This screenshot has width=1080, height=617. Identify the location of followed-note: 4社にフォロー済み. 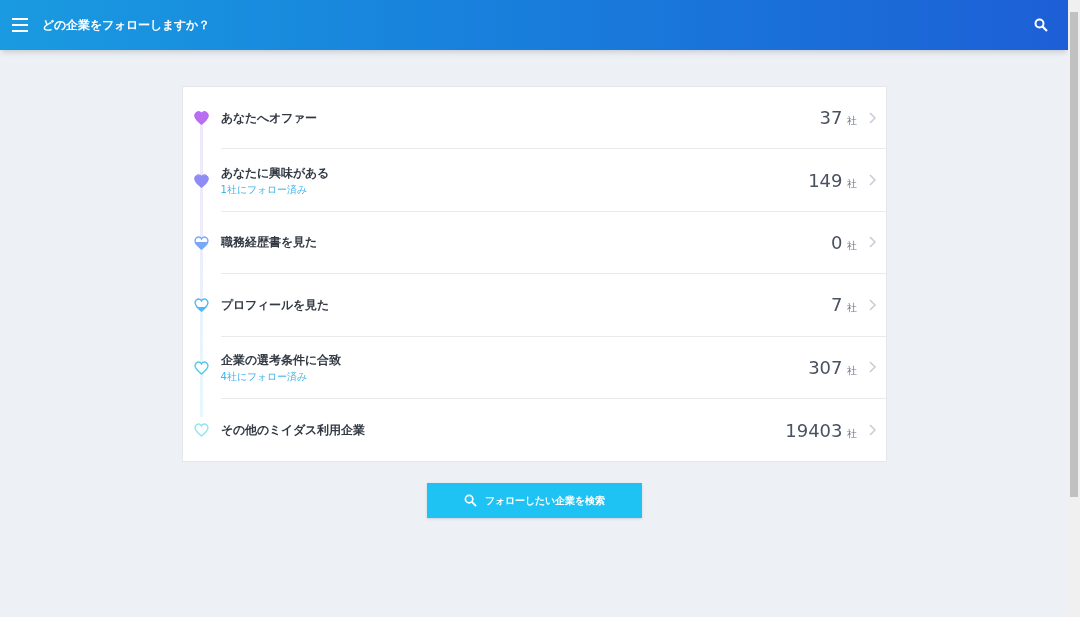
(264, 376).